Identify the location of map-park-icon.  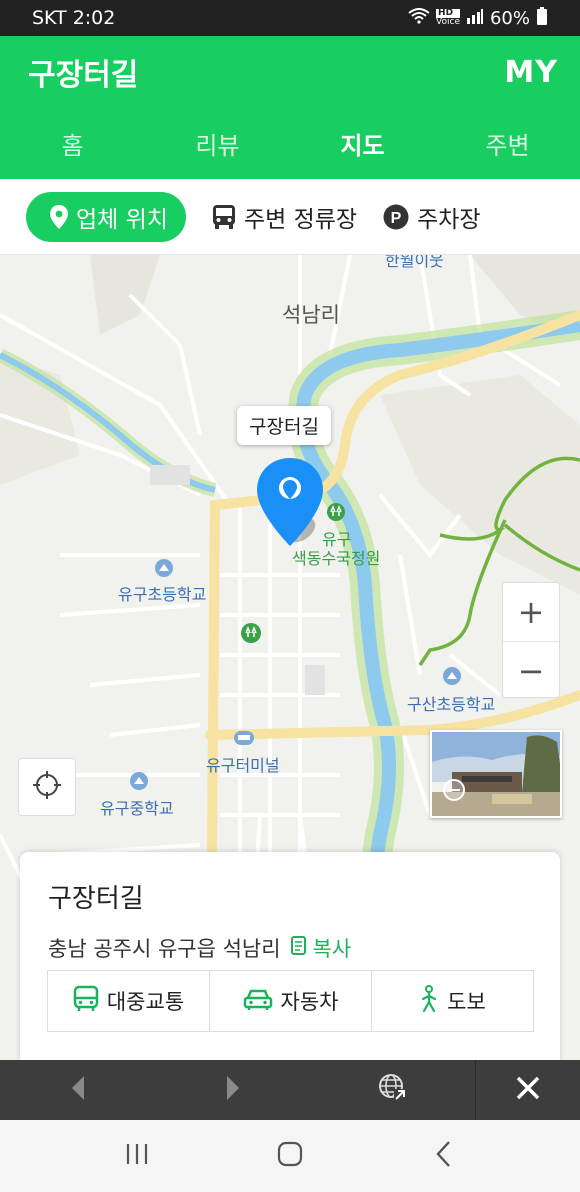
(336, 514).